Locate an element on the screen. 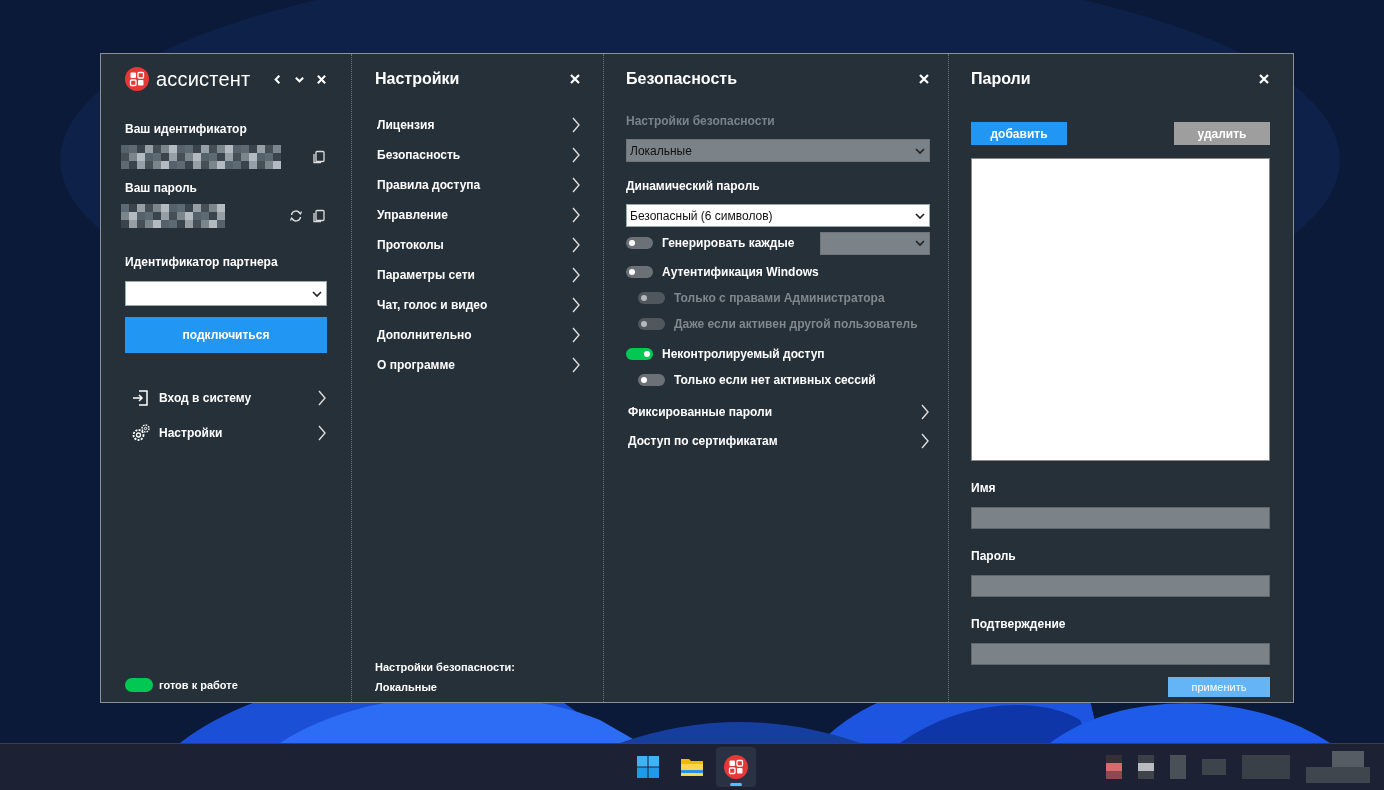  field-label: Пароль is located at coordinates (994, 556).